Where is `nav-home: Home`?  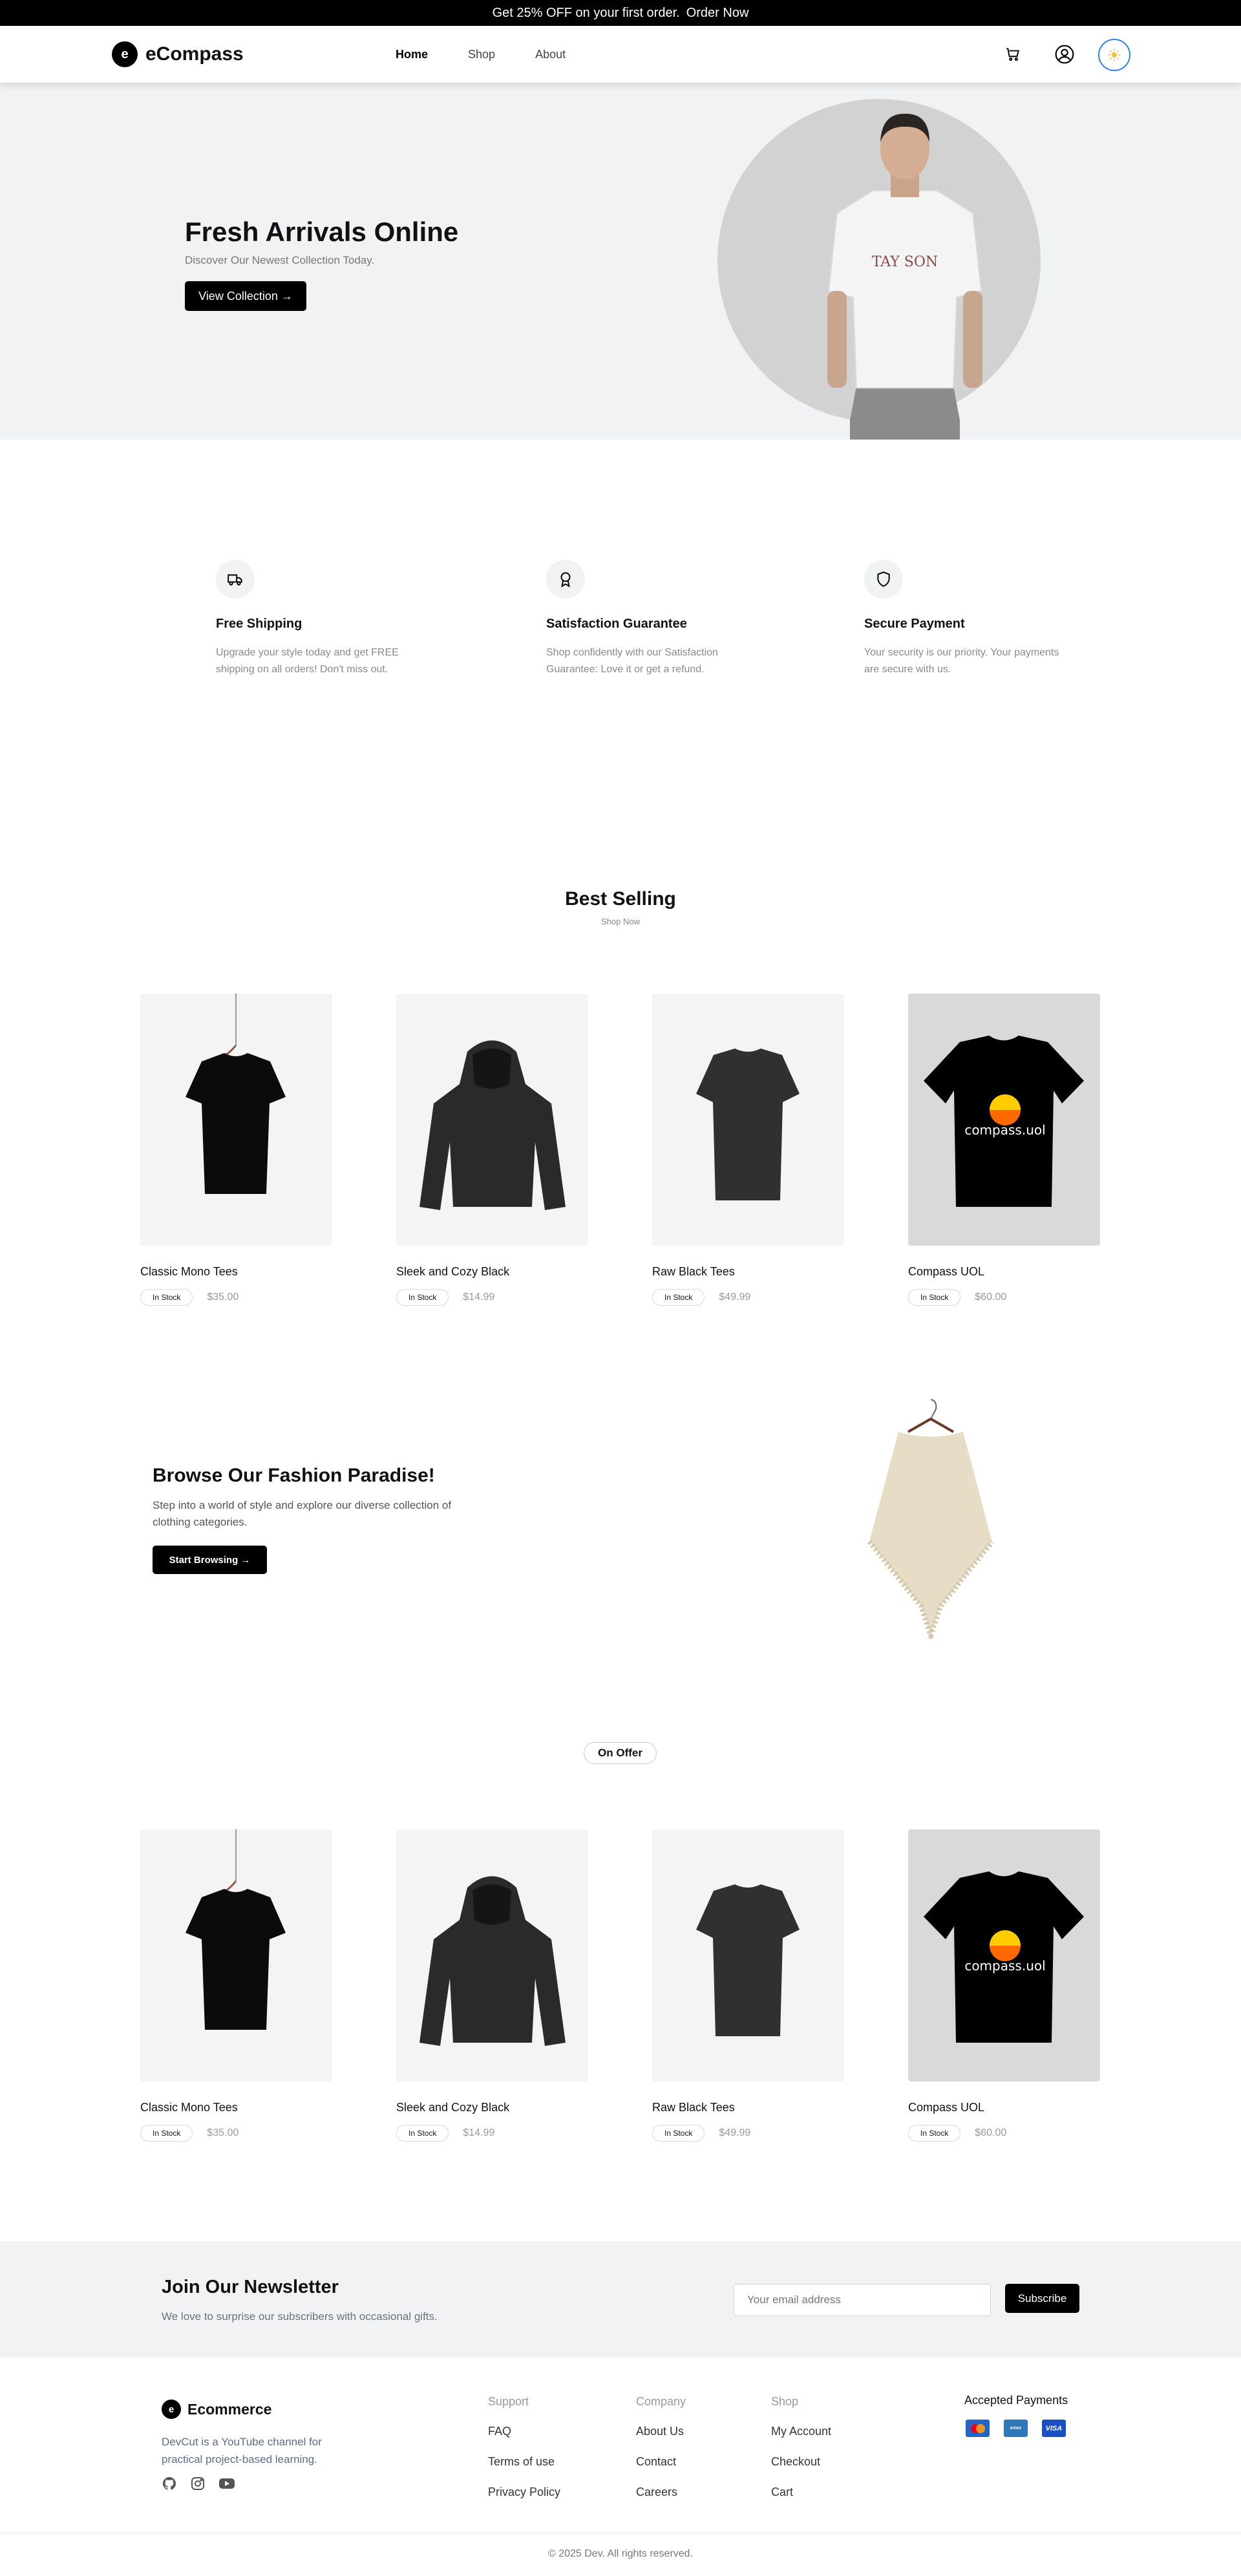 nav-home: Home is located at coordinates (412, 54).